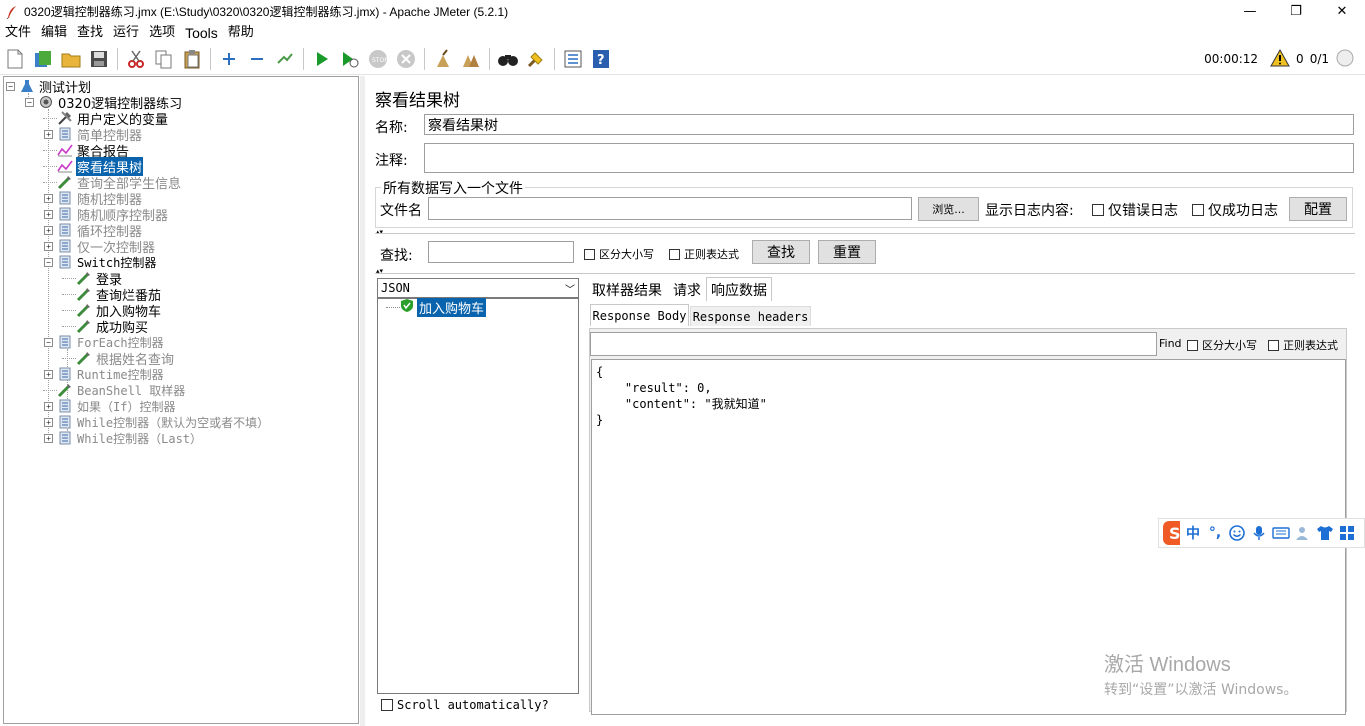 The image size is (1365, 726). Describe the element at coordinates (350, 59) in the screenshot. I see `start-no-pause-icon` at that location.